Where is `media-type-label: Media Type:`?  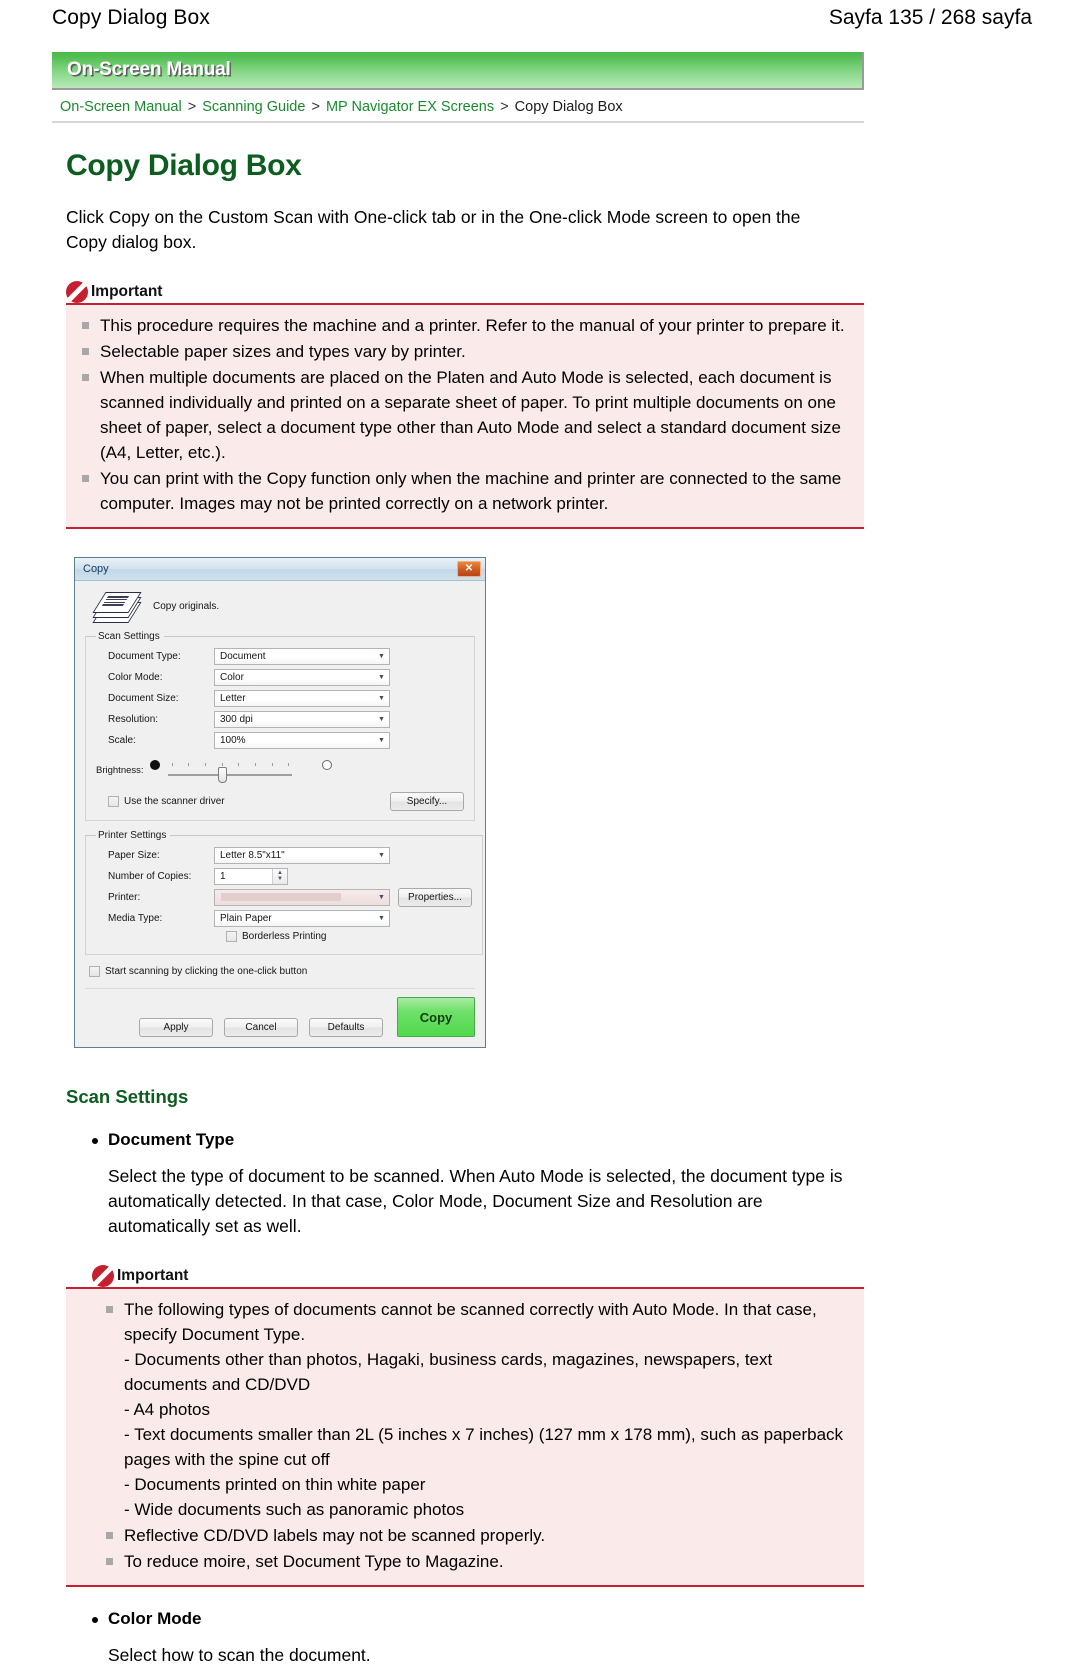
media-type-label: Media Type: is located at coordinates (135, 918).